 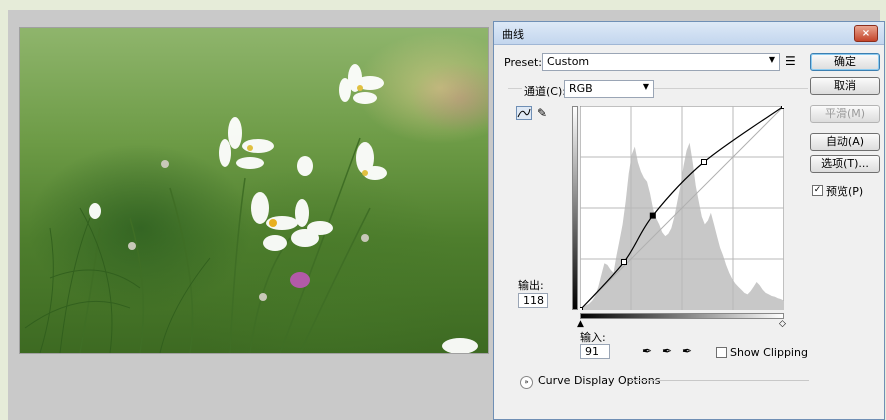 What do you see at coordinates (526, 382) in the screenshot?
I see `expand-chevron-icon: »` at bounding box center [526, 382].